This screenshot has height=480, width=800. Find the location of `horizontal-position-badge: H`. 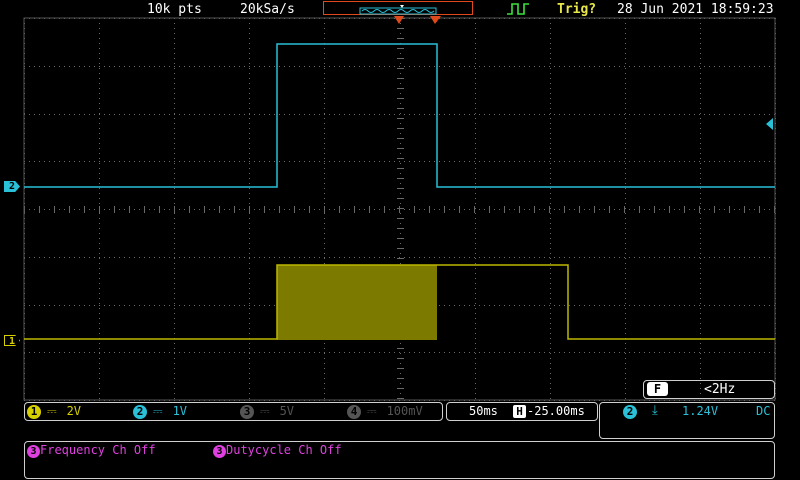

horizontal-position-badge: H is located at coordinates (519, 411).